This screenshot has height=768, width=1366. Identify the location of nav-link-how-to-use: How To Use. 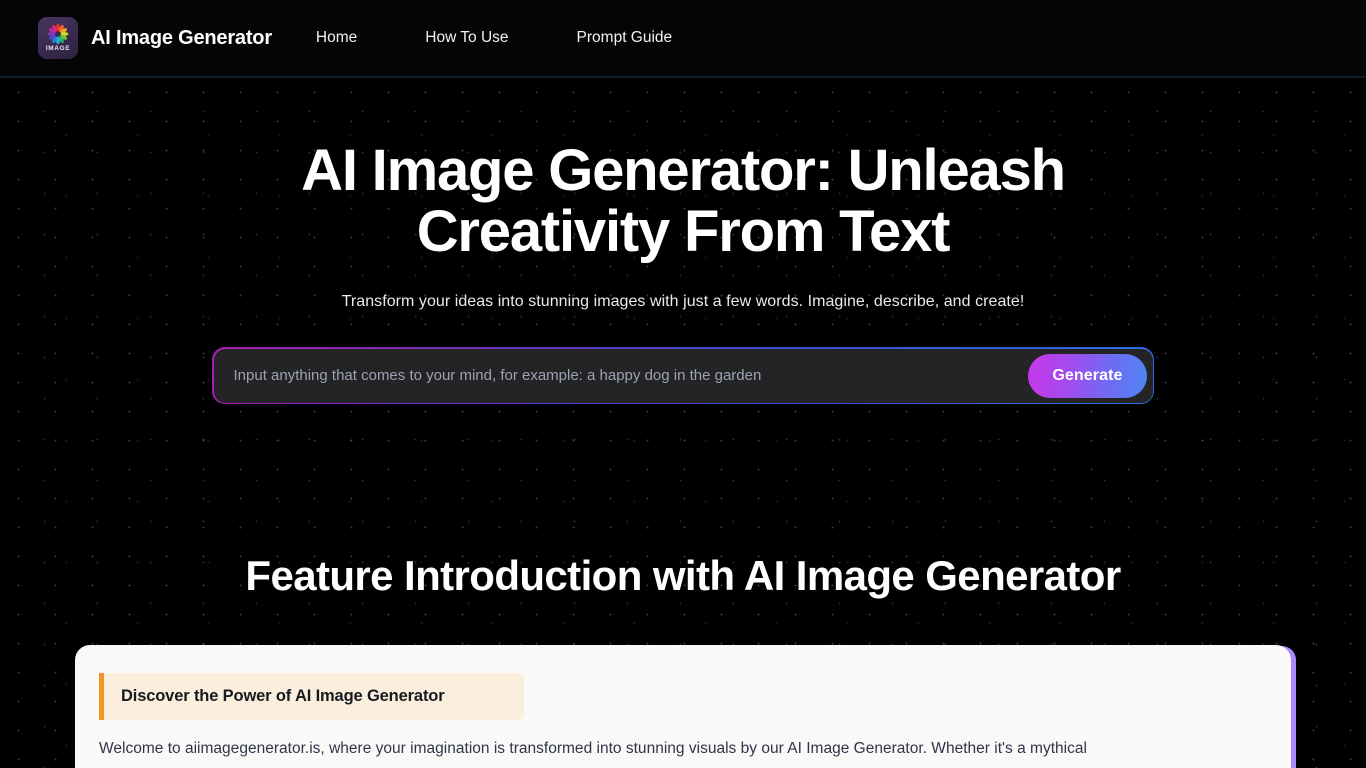
(466, 38).